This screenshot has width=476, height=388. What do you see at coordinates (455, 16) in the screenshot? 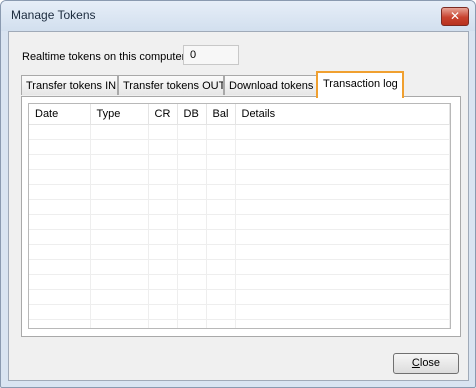
I see `window-close-icon: ✕` at bounding box center [455, 16].